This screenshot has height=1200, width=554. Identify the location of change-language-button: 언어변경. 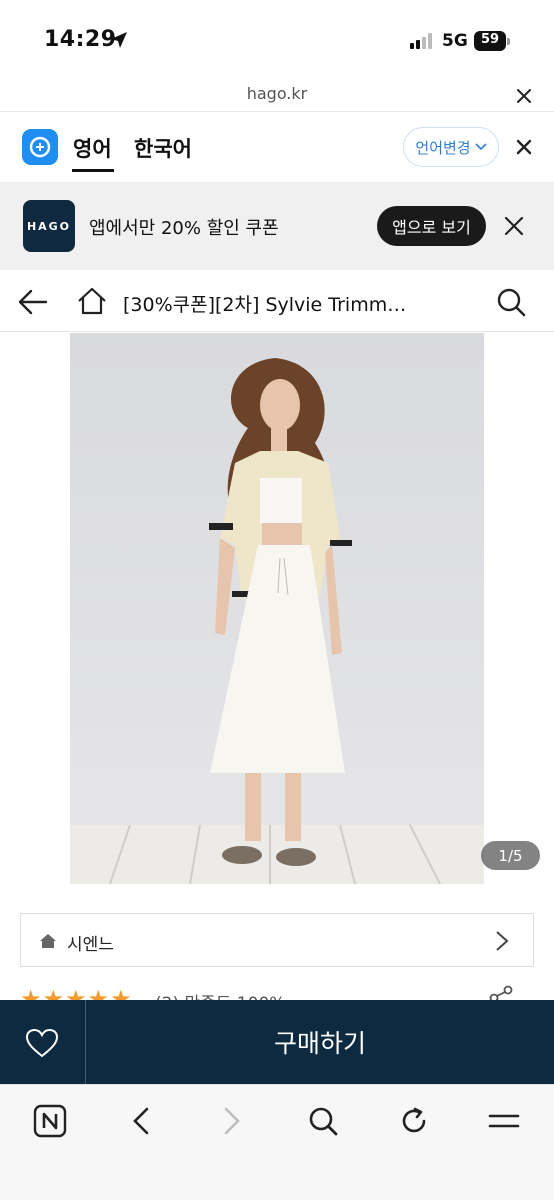
(451, 147).